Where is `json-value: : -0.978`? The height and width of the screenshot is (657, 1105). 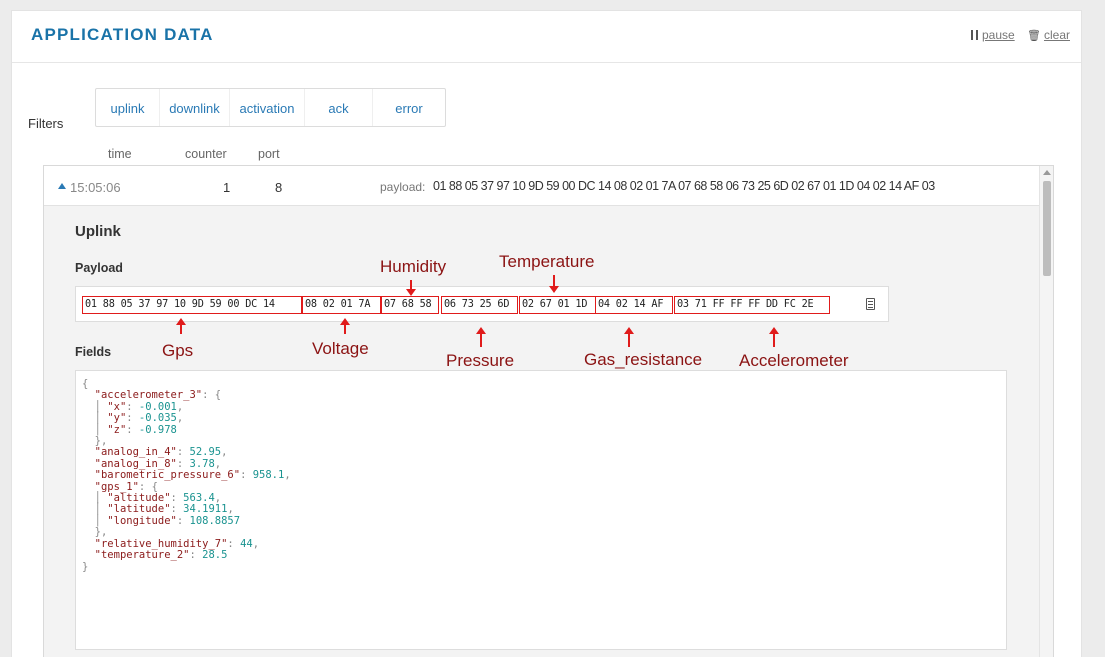 json-value: : -0.978 is located at coordinates (151, 429).